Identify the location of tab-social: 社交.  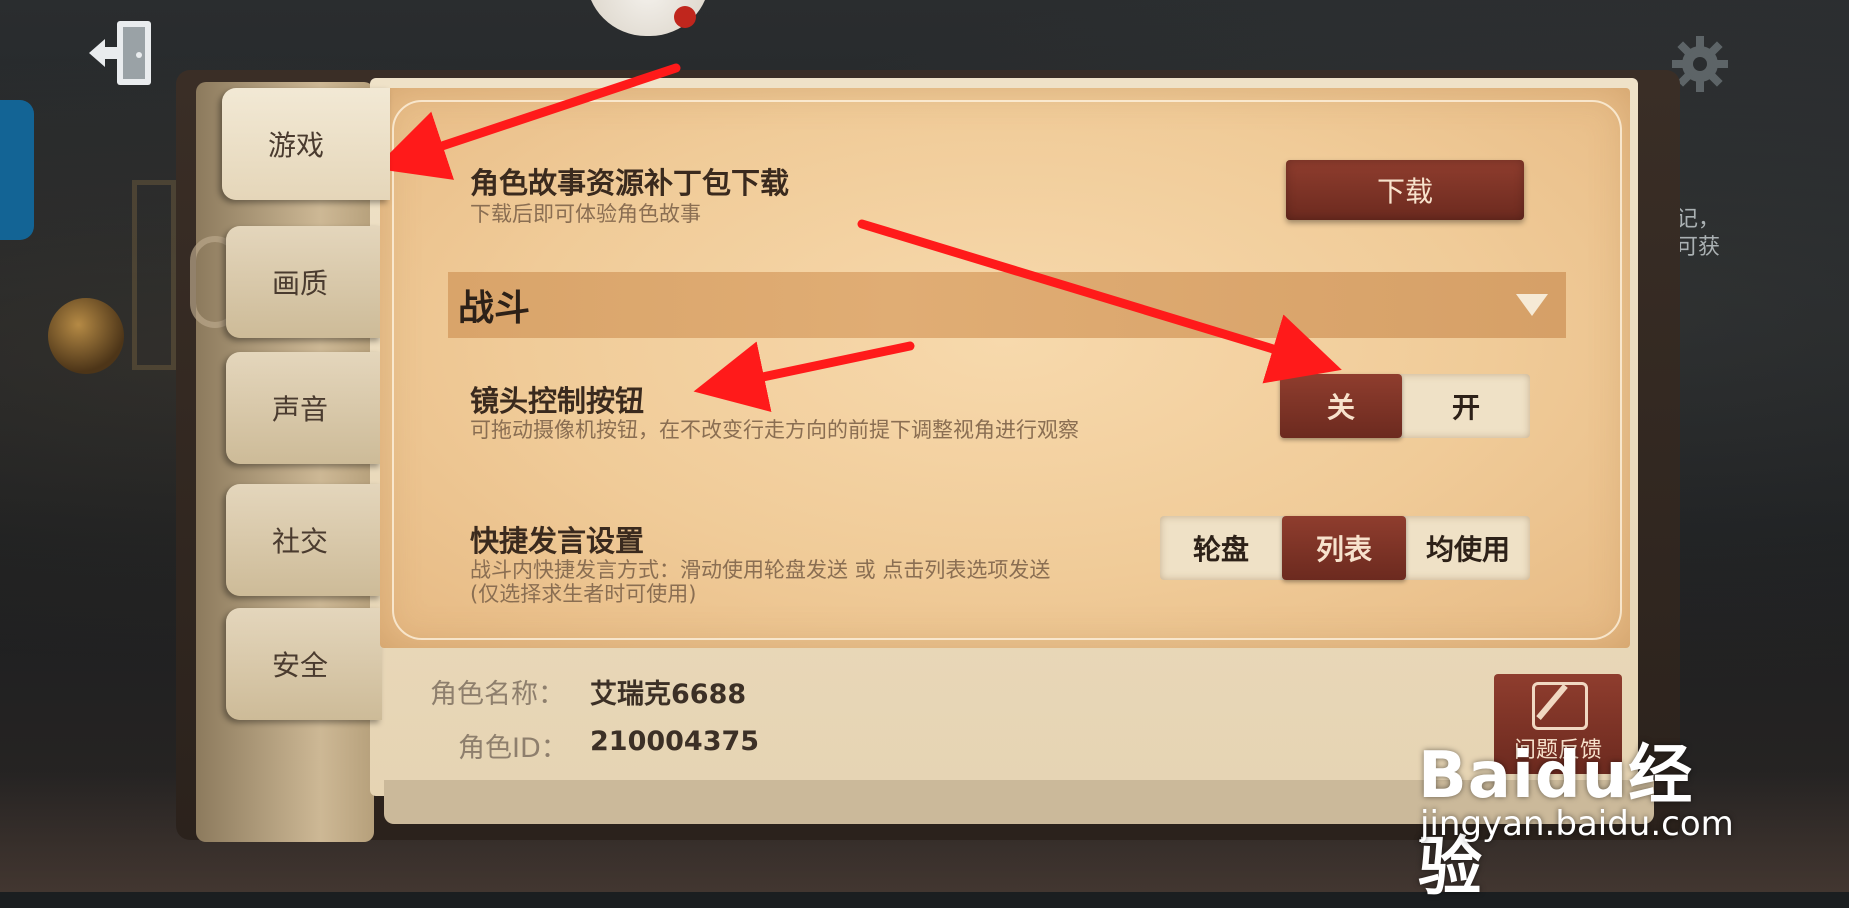
(304, 540).